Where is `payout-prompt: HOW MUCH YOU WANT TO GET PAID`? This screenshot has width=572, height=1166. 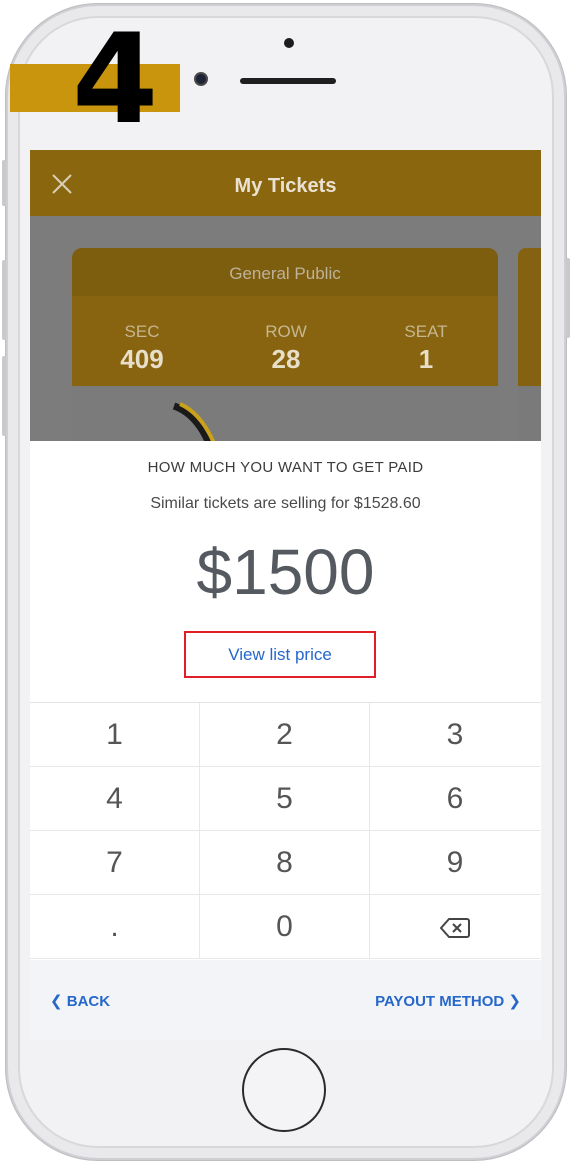
payout-prompt: HOW MUCH YOU WANT TO GET PAID is located at coordinates (285, 467).